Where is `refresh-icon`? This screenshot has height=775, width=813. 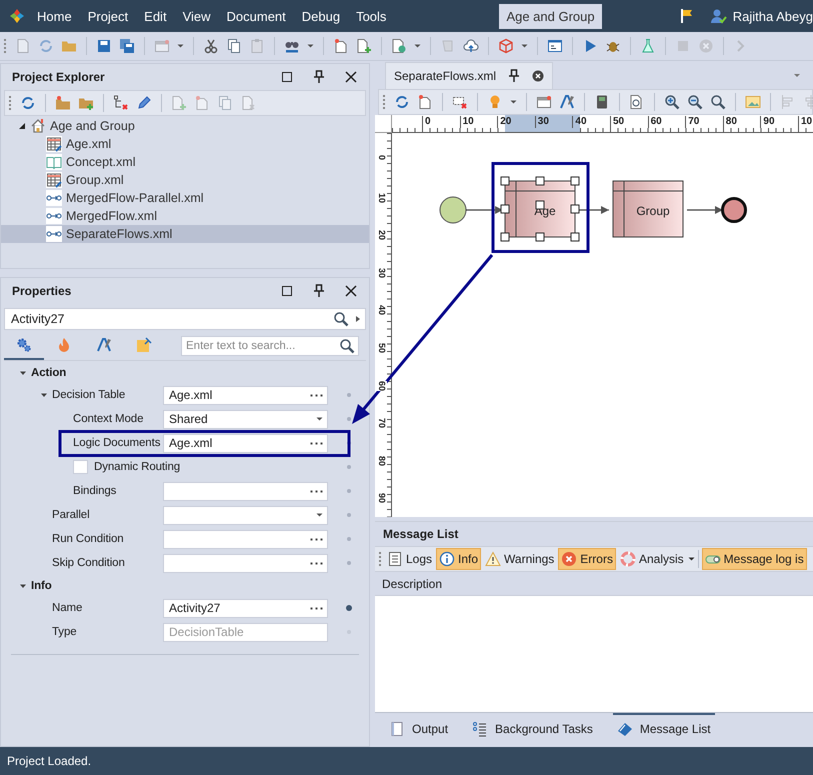
refresh-icon is located at coordinates (28, 103).